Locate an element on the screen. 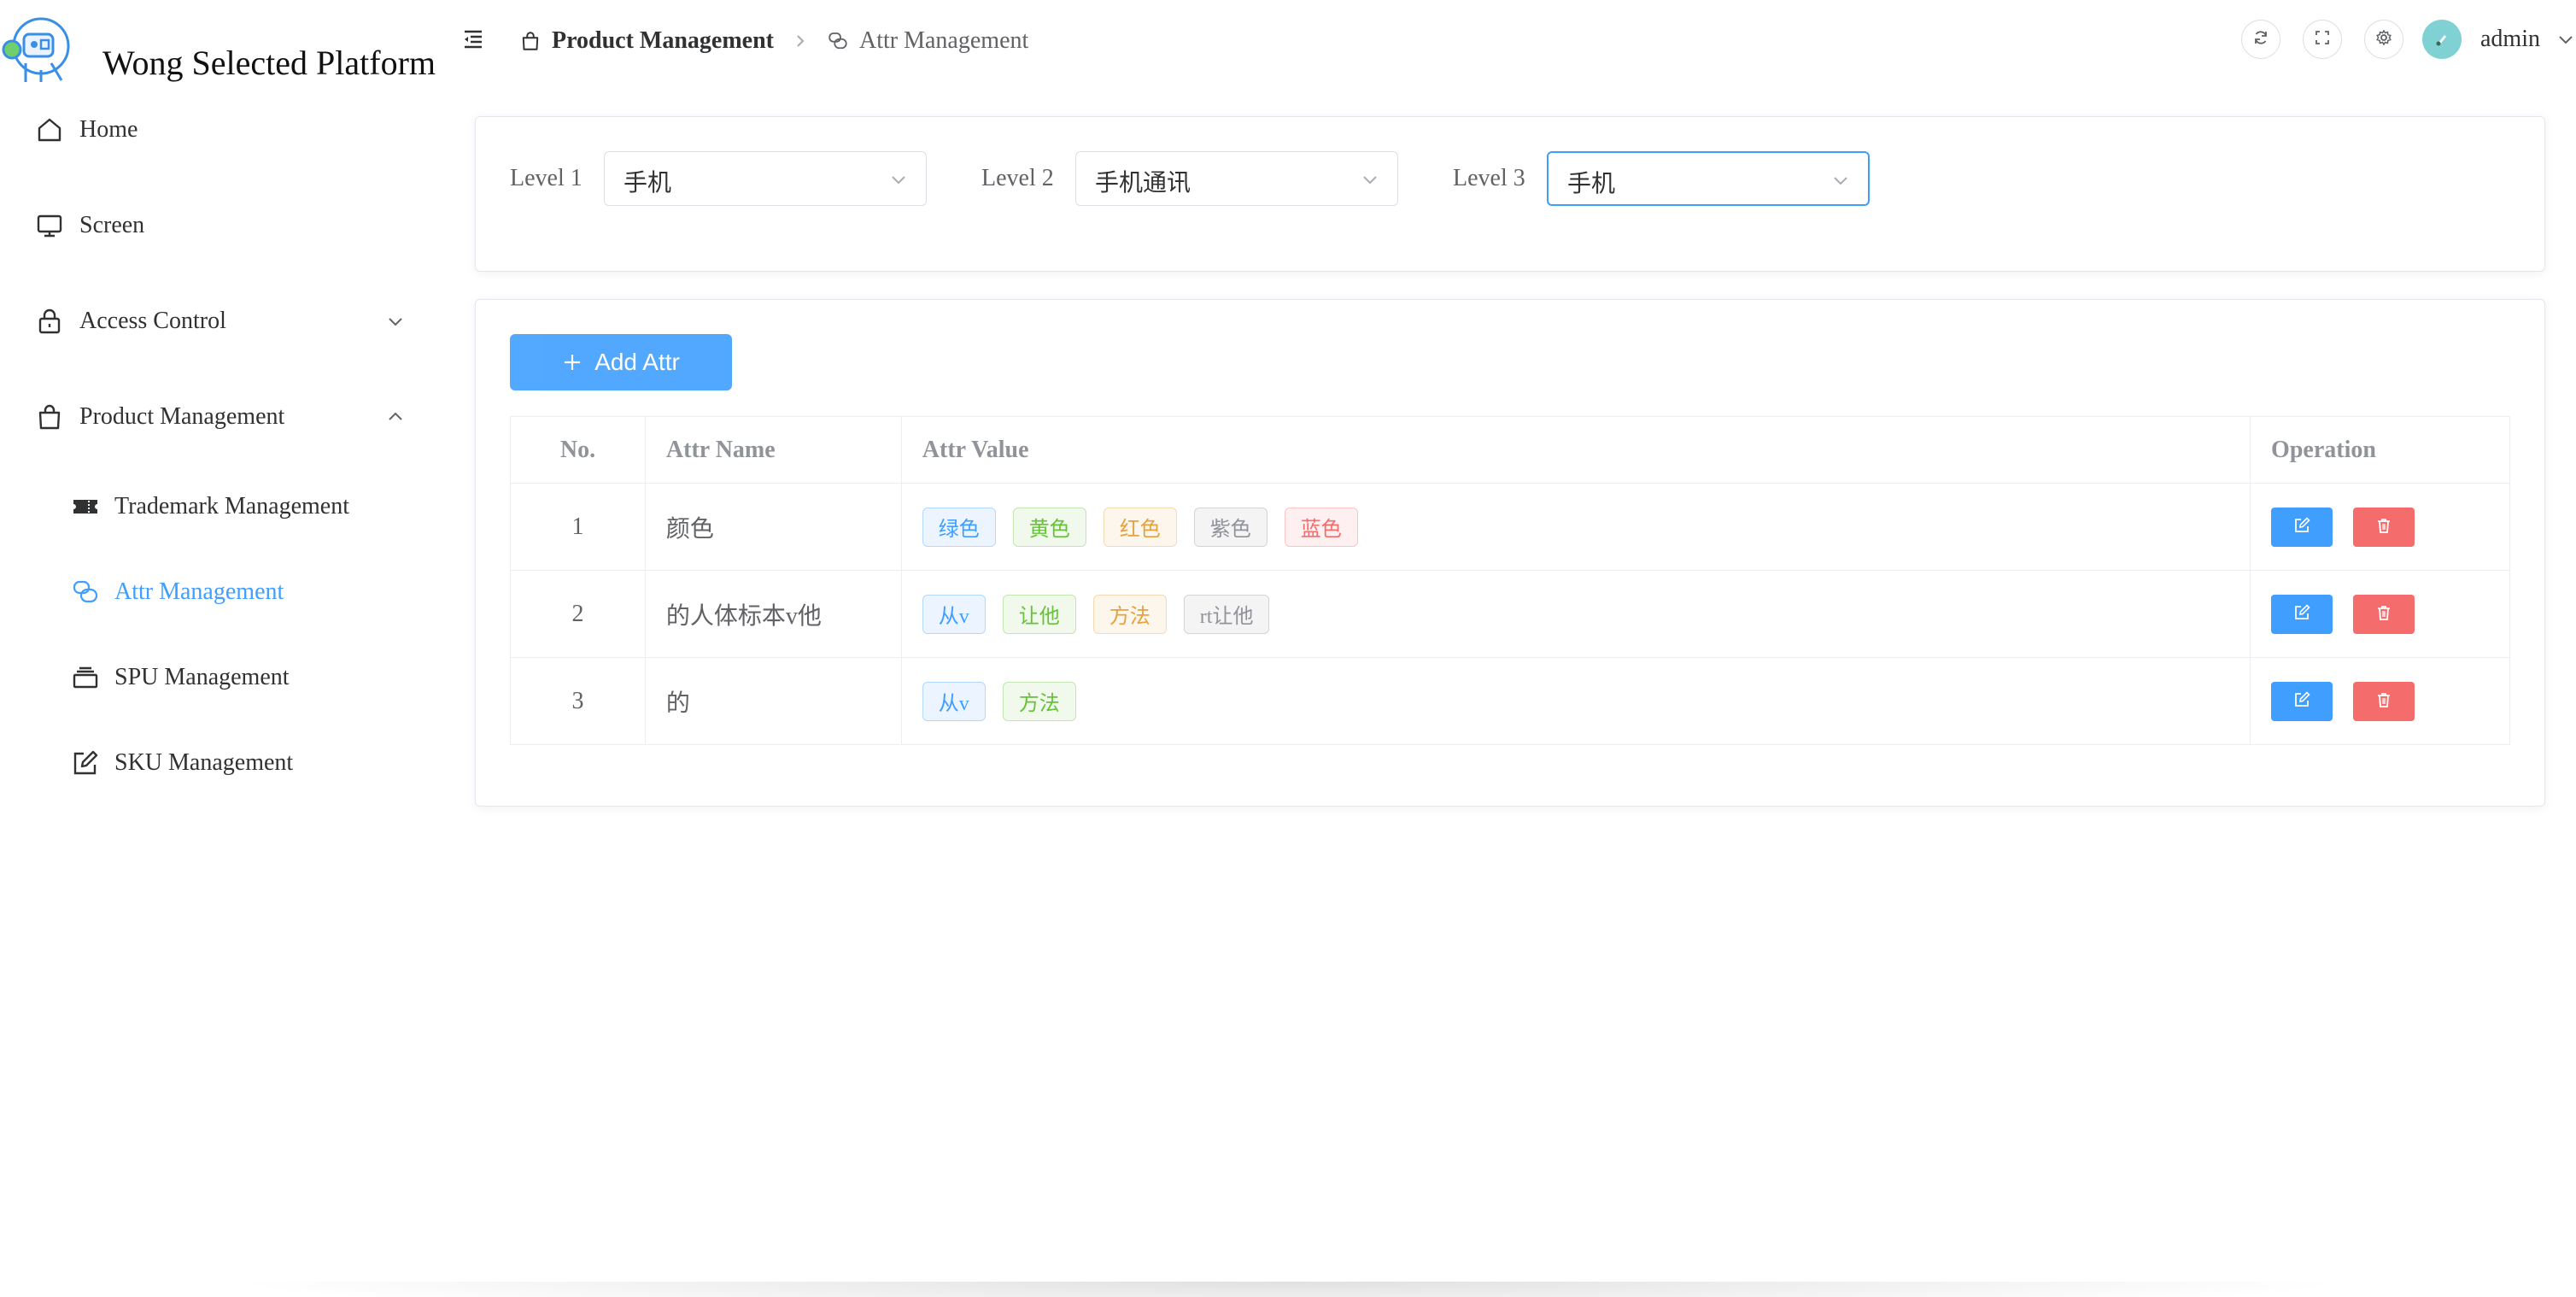  sidebar-item-label: Access Control is located at coordinates (152, 321).